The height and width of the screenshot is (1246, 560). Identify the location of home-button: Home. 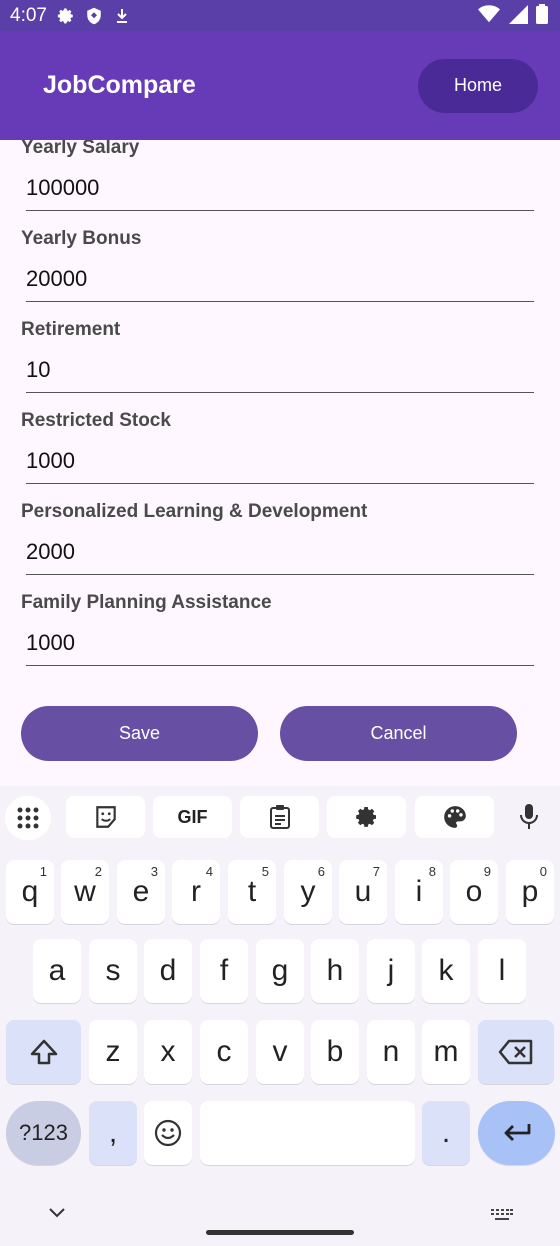
(478, 85).